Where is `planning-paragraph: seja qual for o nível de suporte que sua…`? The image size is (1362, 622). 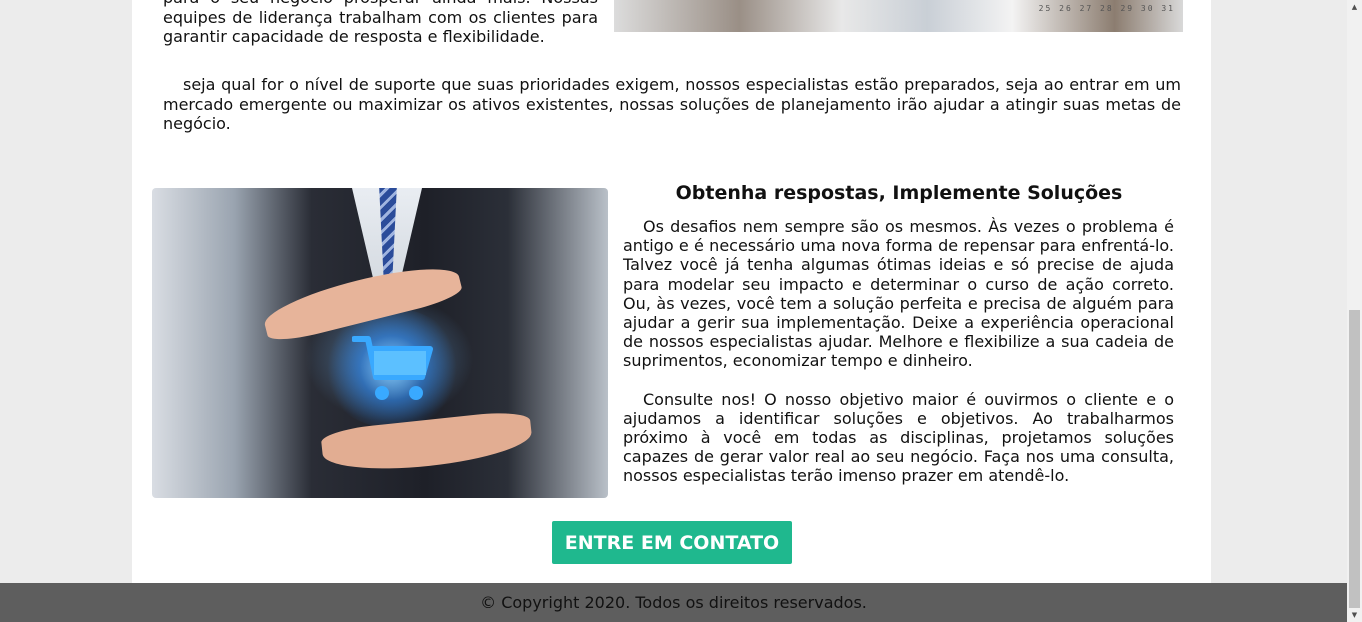 planning-paragraph: seja qual for o nível de suporte que sua… is located at coordinates (672, 104).